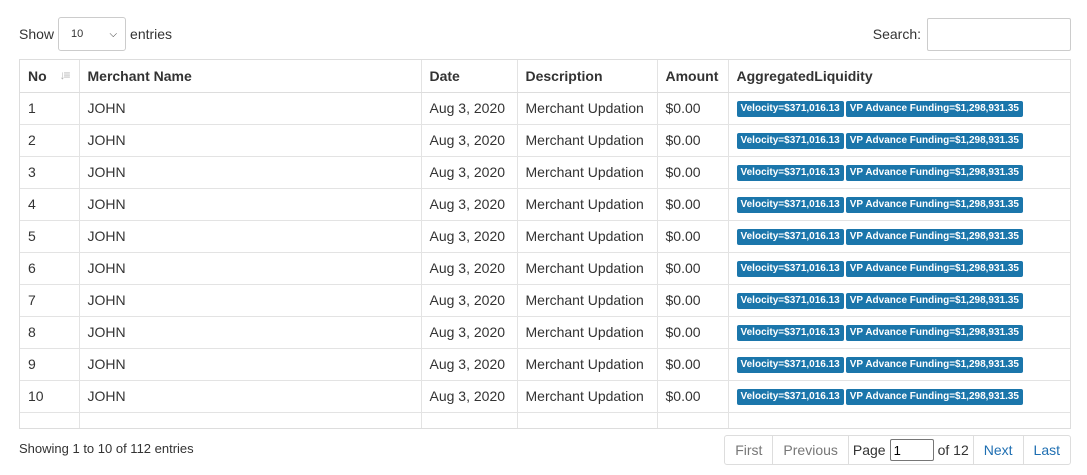 Image resolution: width=1087 pixels, height=475 pixels. What do you see at coordinates (50, 300) in the screenshot?
I see `cell-no: 7` at bounding box center [50, 300].